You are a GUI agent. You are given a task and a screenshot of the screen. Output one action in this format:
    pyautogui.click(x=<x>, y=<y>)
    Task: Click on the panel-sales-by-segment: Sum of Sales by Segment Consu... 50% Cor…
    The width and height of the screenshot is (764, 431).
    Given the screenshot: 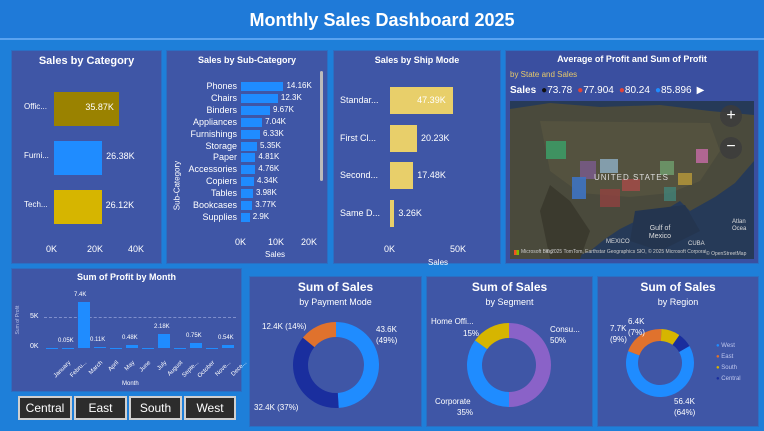 What is the action you would take?
    pyautogui.click(x=509, y=351)
    